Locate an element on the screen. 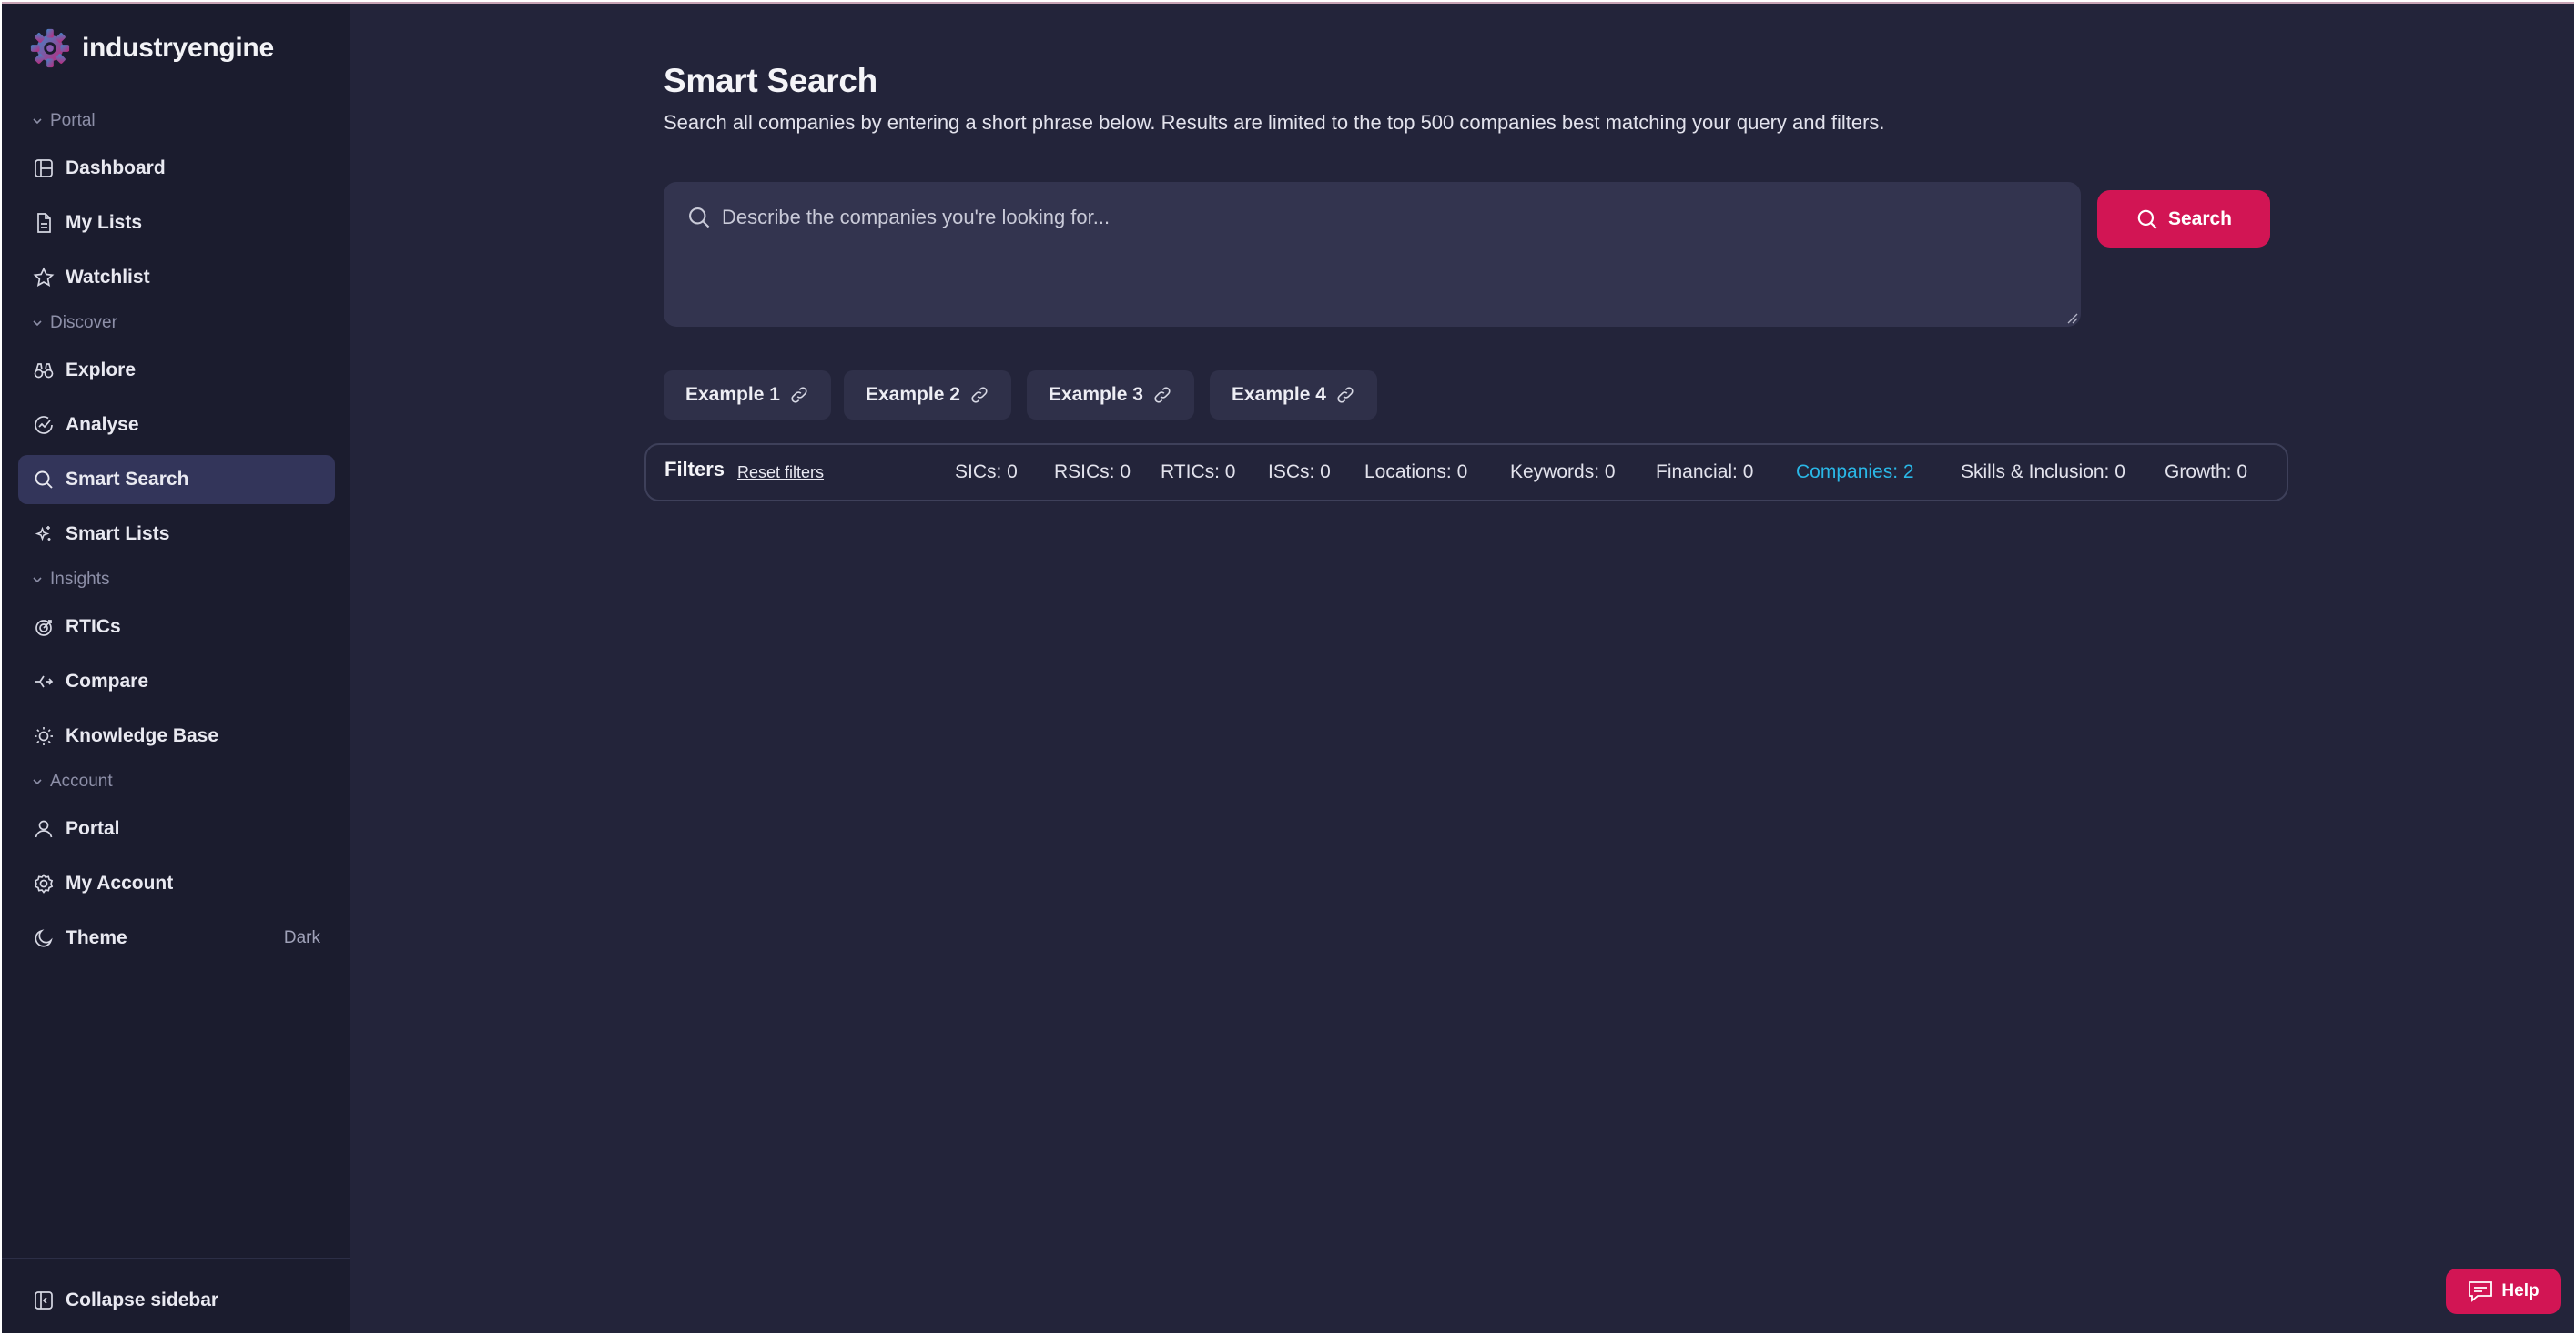  filter-sics: SICs: 0 is located at coordinates (986, 472).